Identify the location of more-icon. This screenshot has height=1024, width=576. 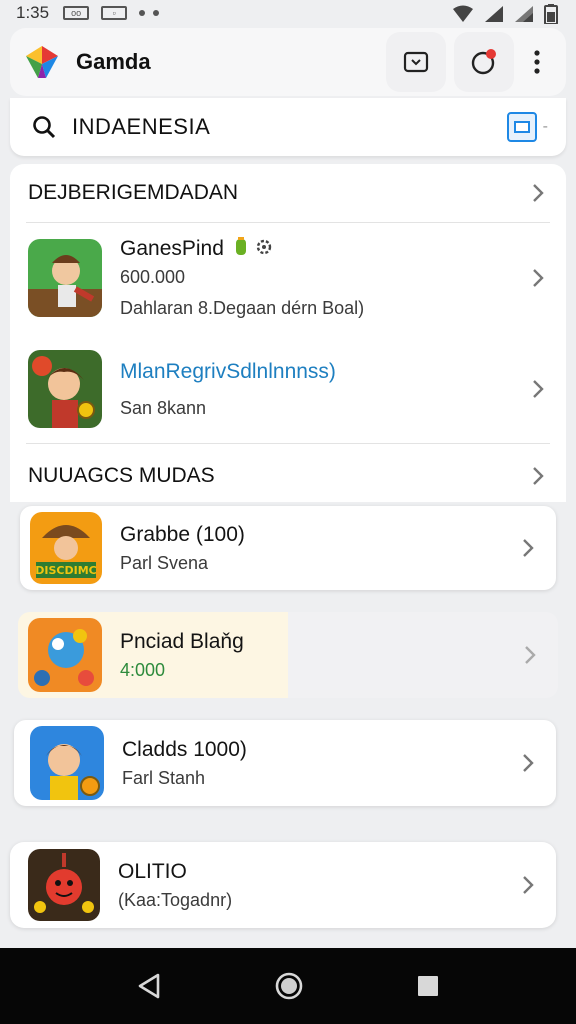
(537, 62).